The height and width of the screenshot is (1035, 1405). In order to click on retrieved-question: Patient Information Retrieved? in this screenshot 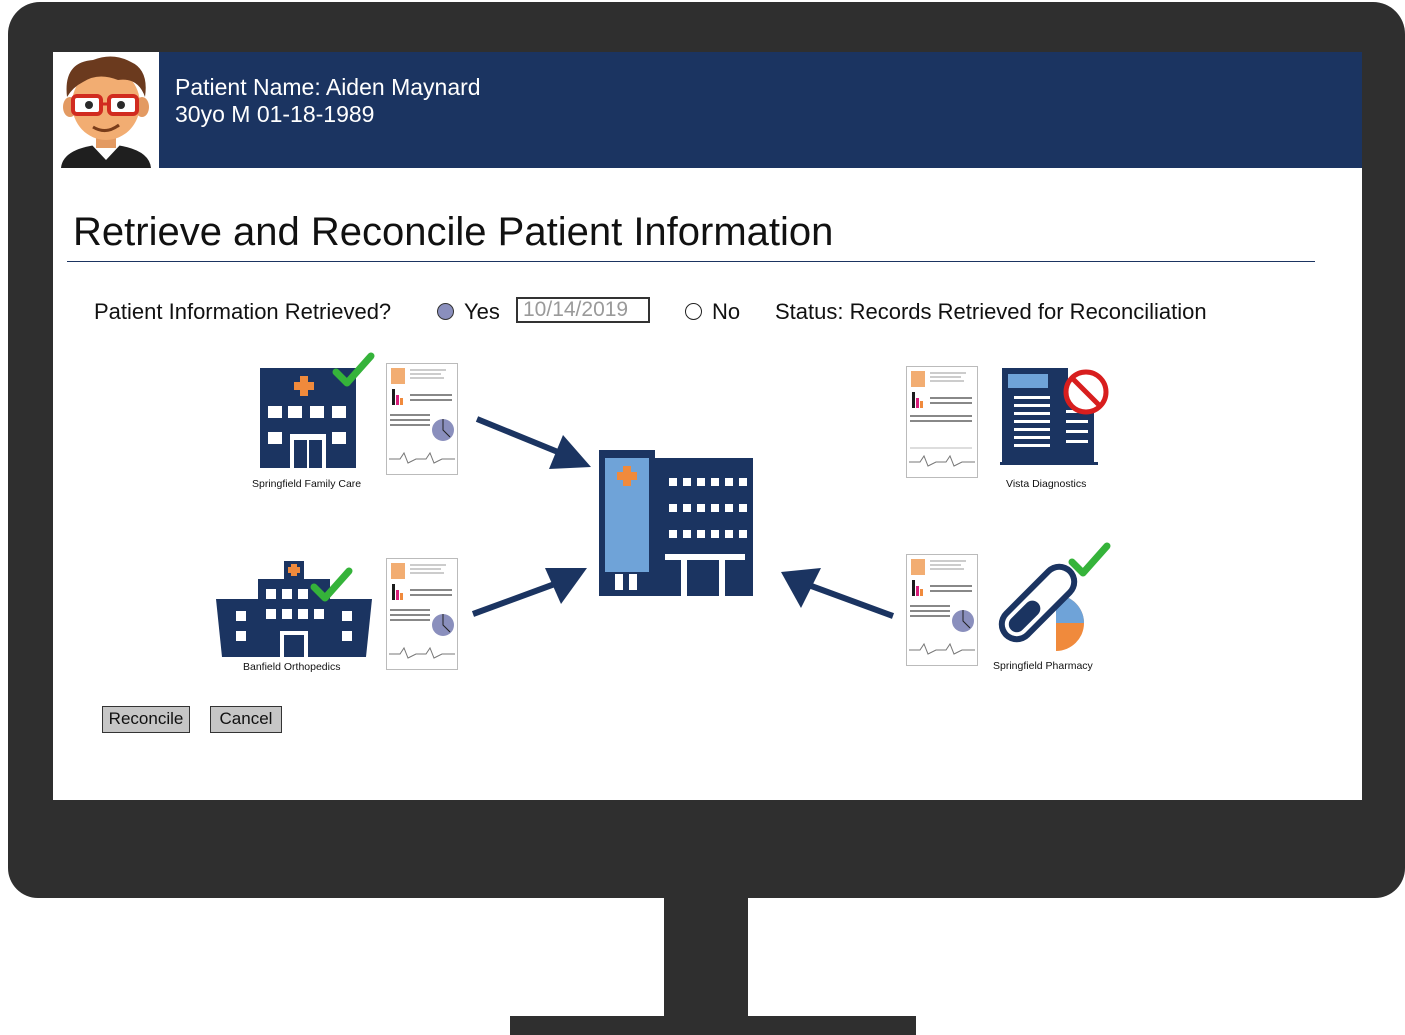, I will do `click(243, 311)`.